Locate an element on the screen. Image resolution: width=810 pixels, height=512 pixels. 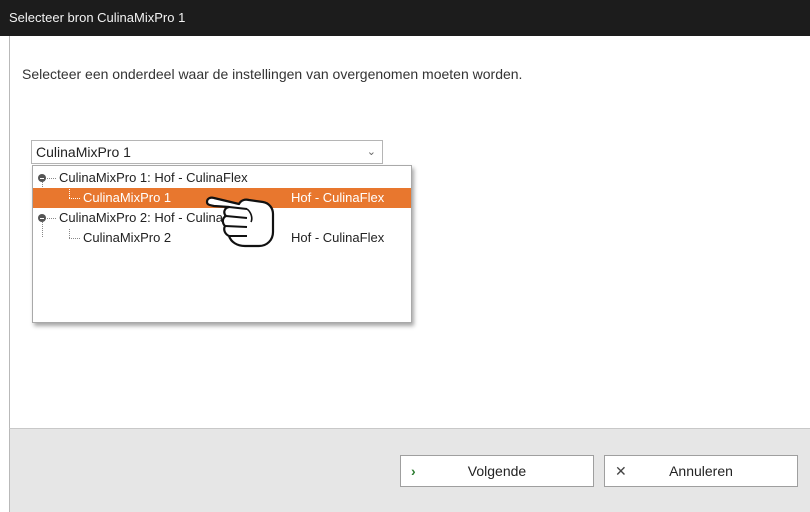
source-select: CulinaMixPro 1 ⌄ is located at coordinates (207, 152).